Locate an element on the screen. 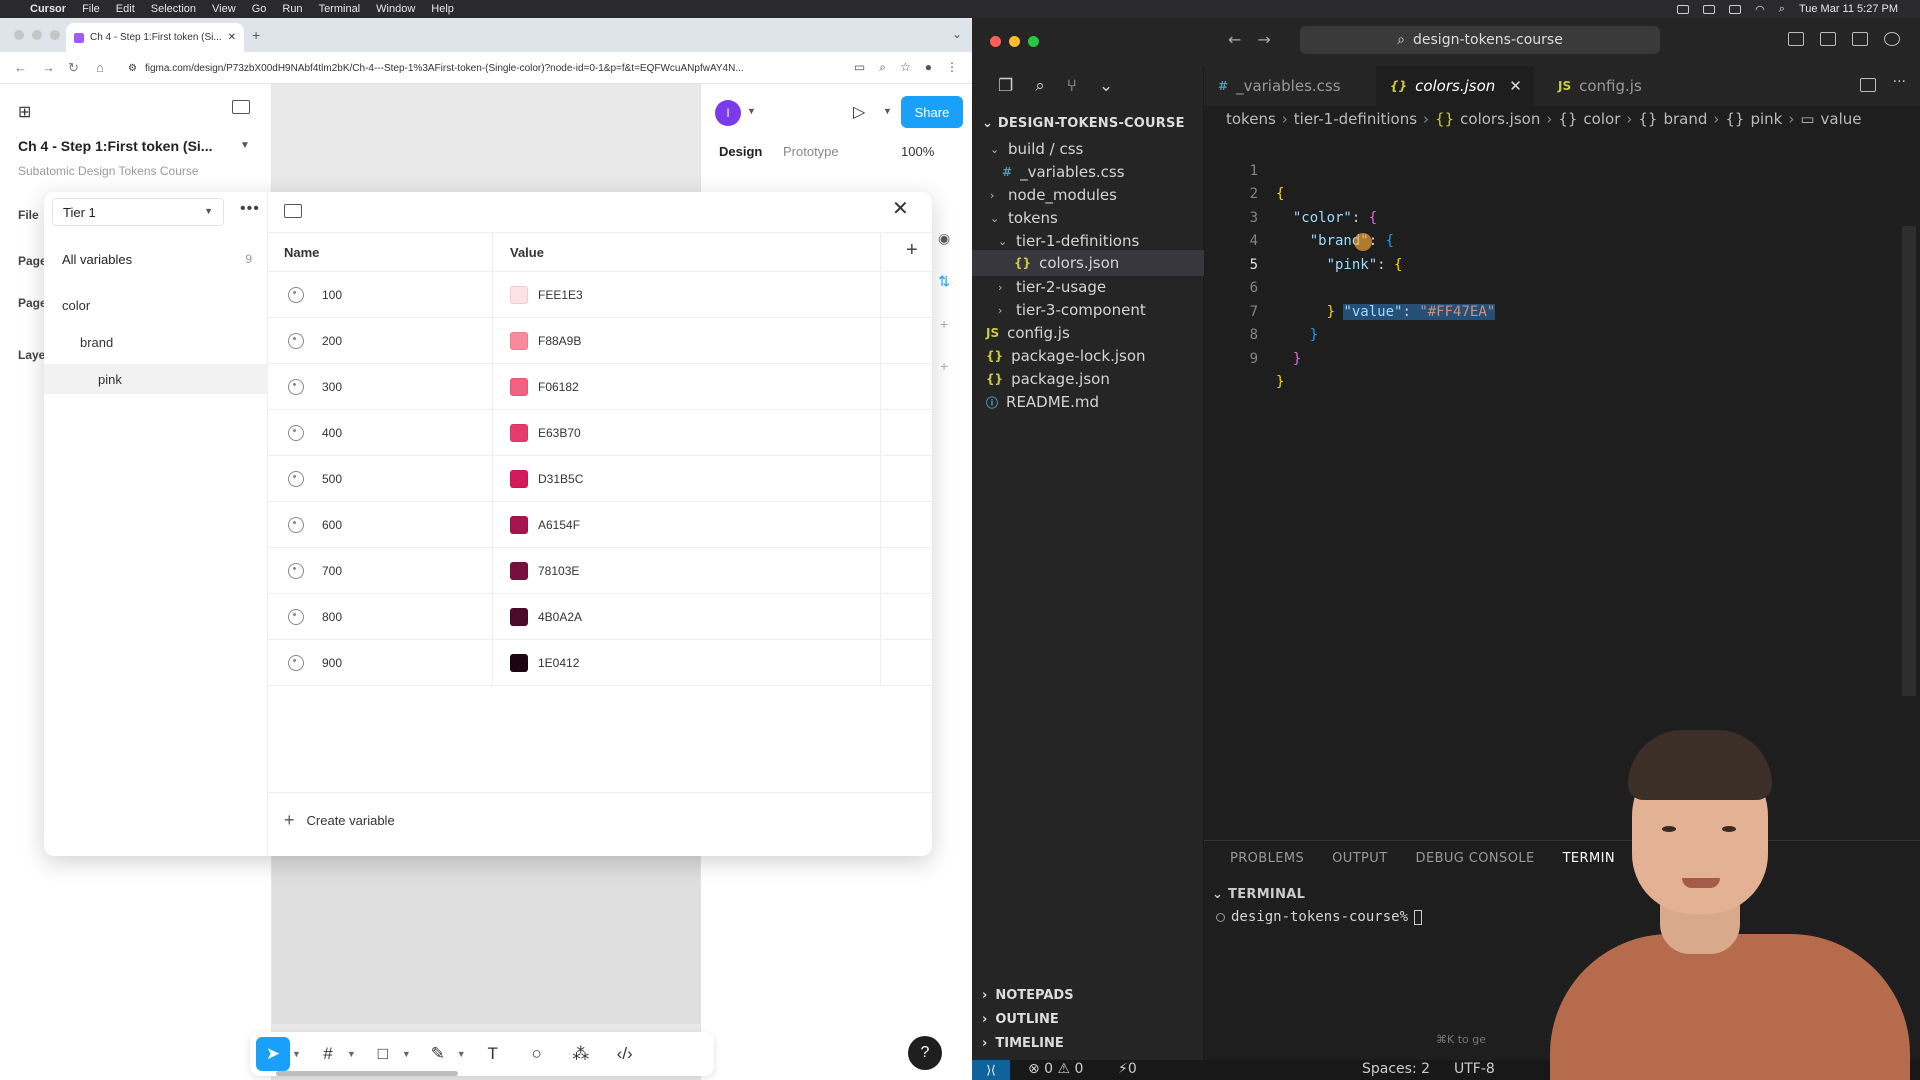 This screenshot has height=1080, width=1920. add-mode-icon: + is located at coordinates (912, 250).